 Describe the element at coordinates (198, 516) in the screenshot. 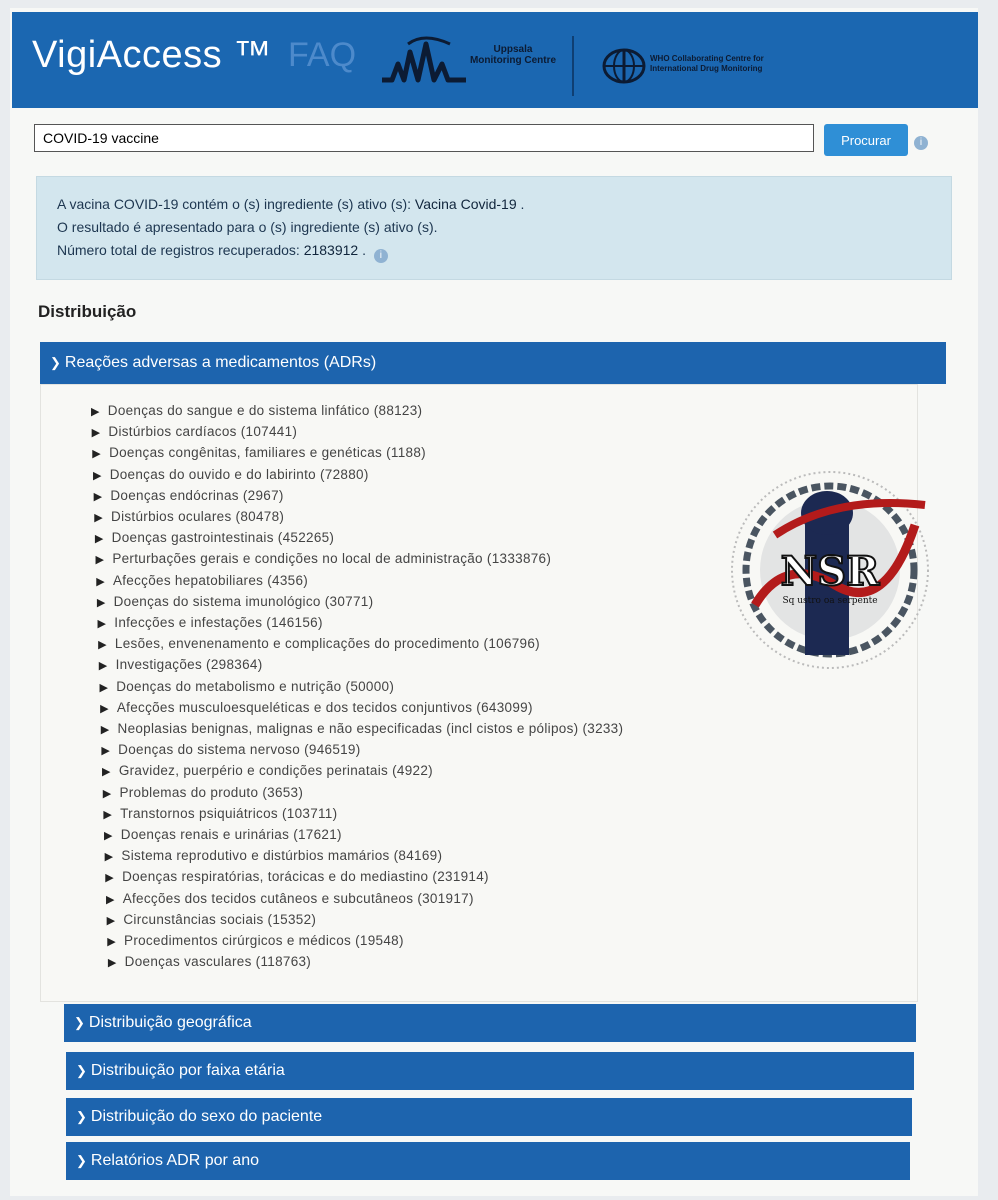

I see `adr-item-label: Distúrbios oculares (80478)` at that location.